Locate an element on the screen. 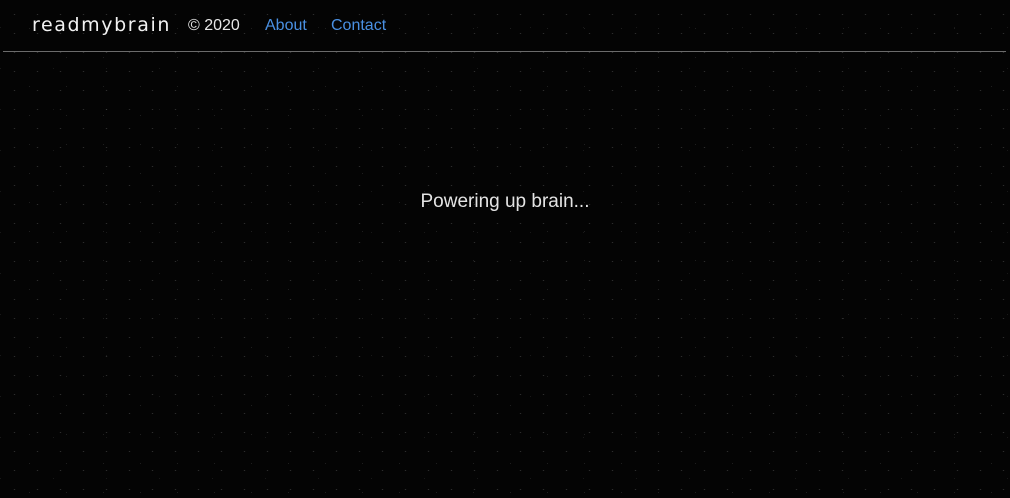 This screenshot has width=1010, height=498. site-brand: readmybrain is located at coordinates (101, 25).